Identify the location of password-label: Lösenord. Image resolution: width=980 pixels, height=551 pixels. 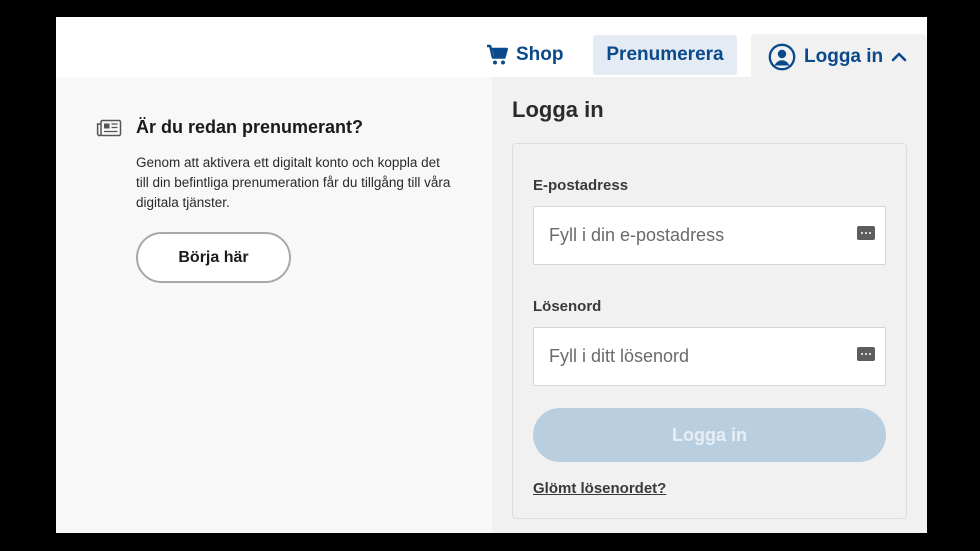
(567, 306).